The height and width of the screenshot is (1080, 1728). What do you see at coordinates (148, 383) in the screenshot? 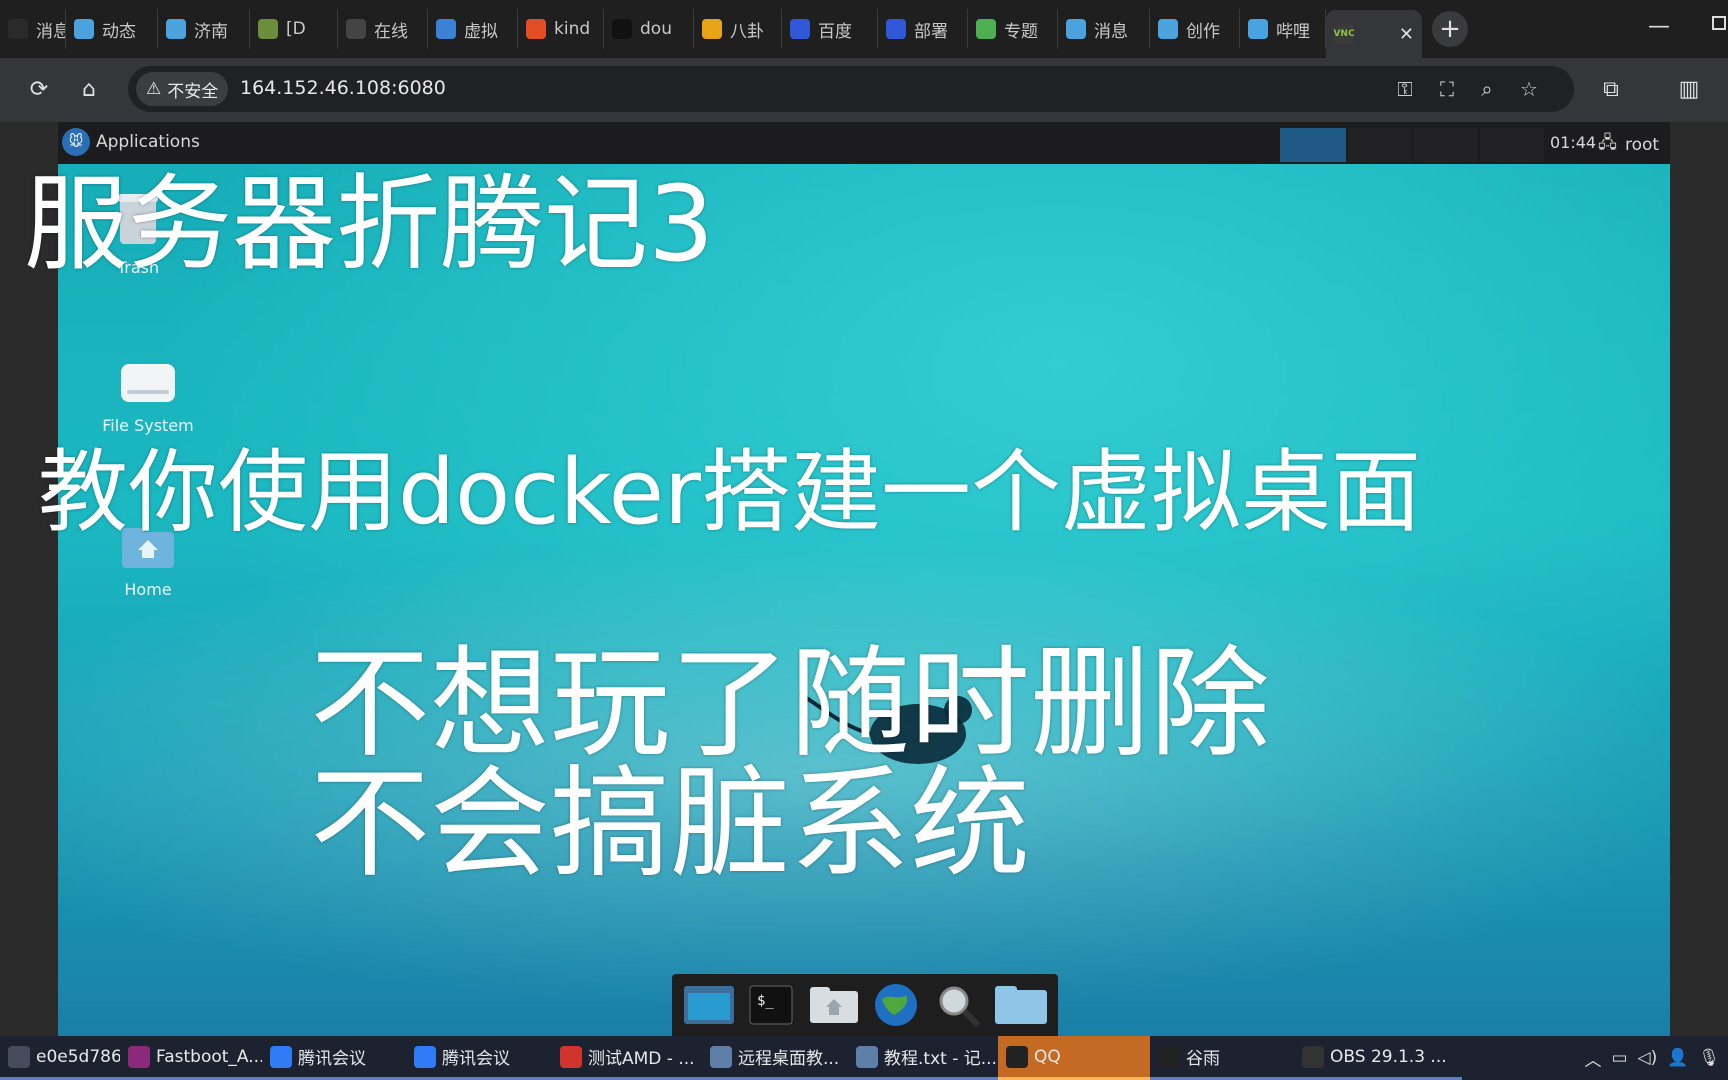
I see `drive-icon` at bounding box center [148, 383].